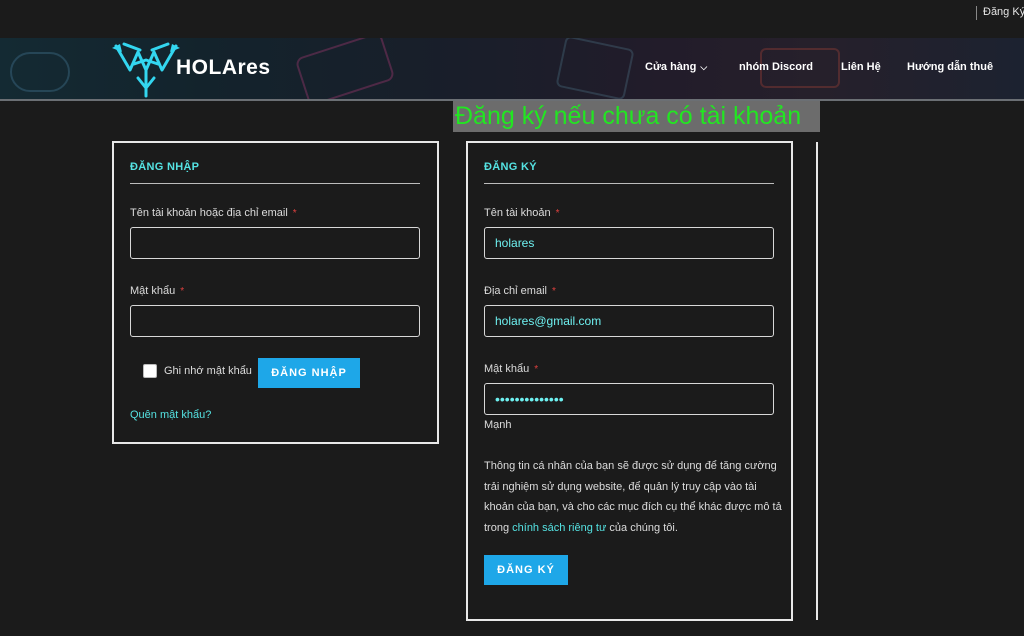 This screenshot has height=636, width=1024. Describe the element at coordinates (629, 321) in the screenshot. I see `register-email-input: holares@gmail.com` at that location.